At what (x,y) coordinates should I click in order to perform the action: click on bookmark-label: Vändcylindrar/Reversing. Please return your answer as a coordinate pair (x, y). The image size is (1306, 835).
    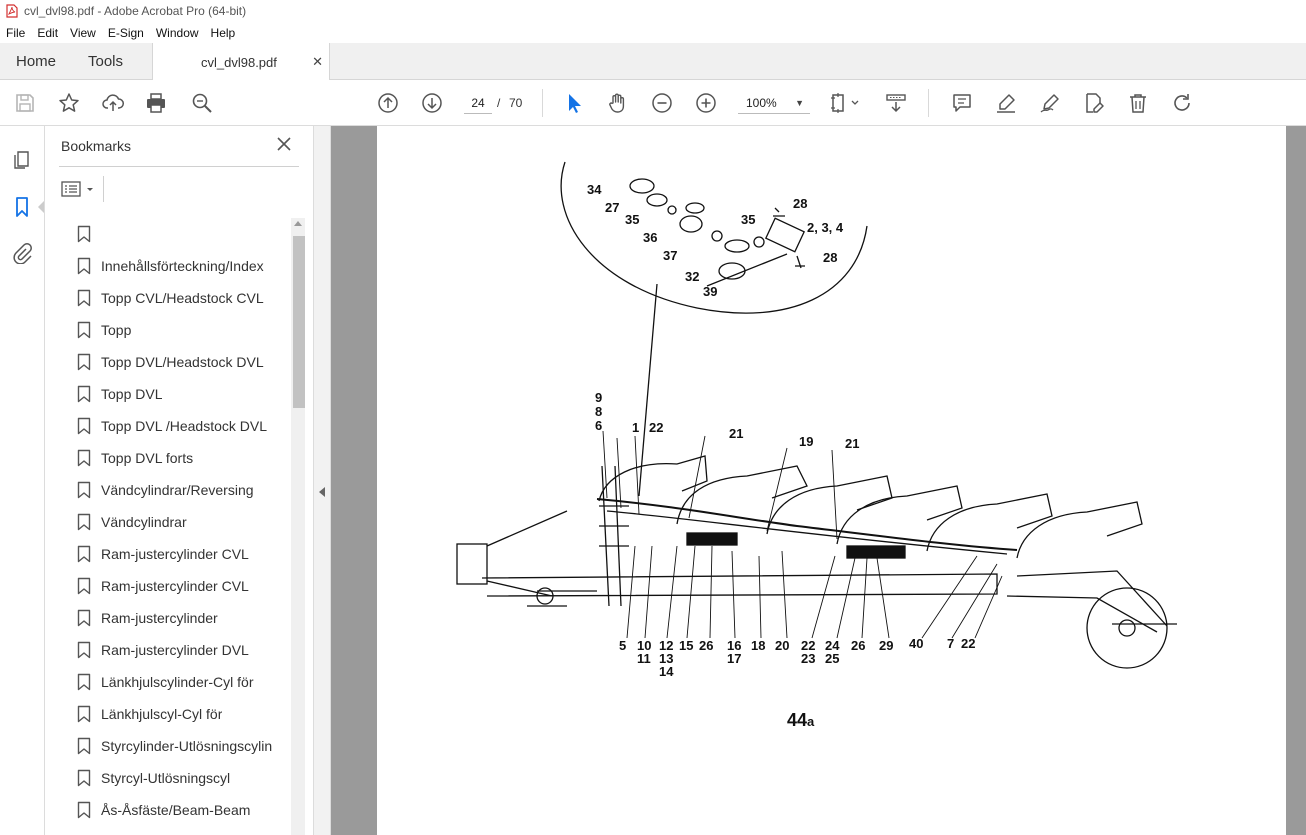
    Looking at the image, I should click on (177, 490).